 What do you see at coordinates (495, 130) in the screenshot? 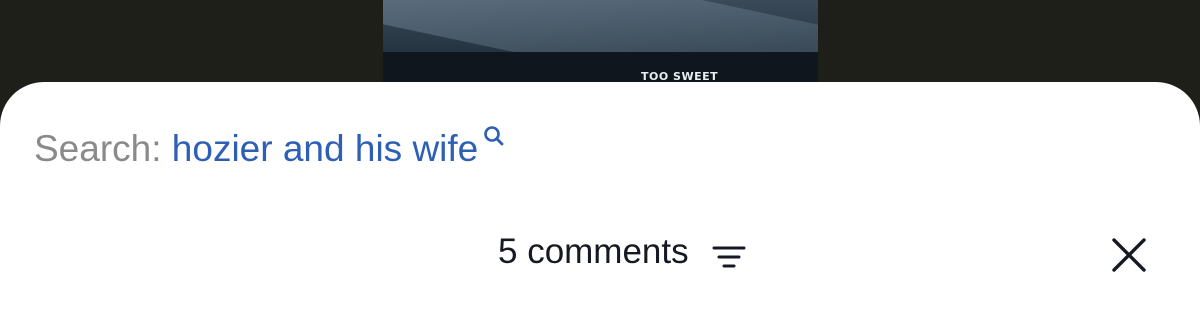
I see `search-icon` at bounding box center [495, 130].